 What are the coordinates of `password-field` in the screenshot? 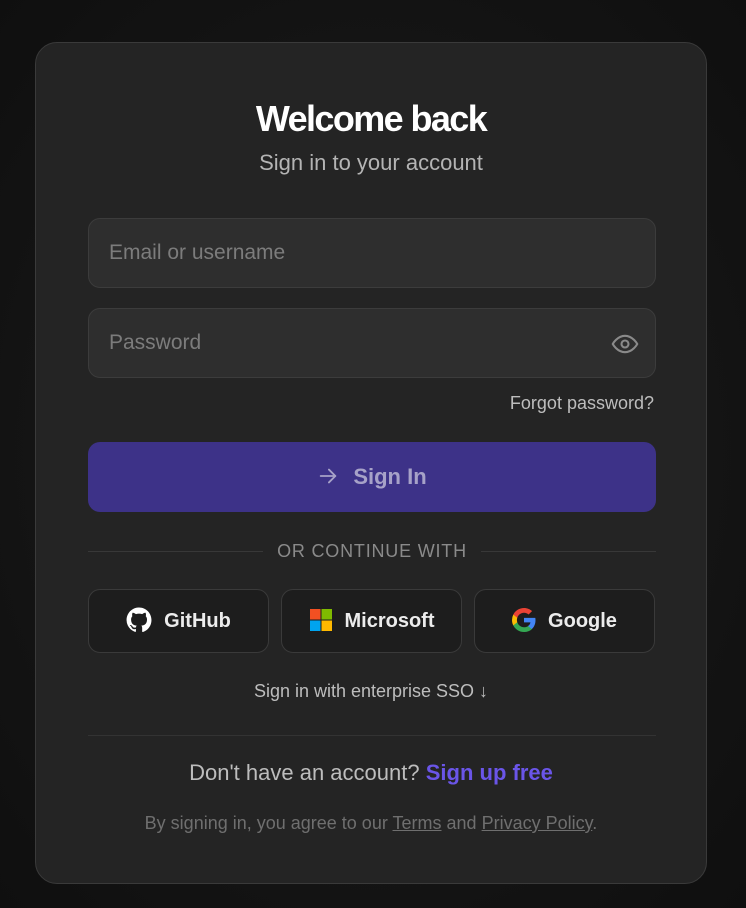 It's located at (372, 343).